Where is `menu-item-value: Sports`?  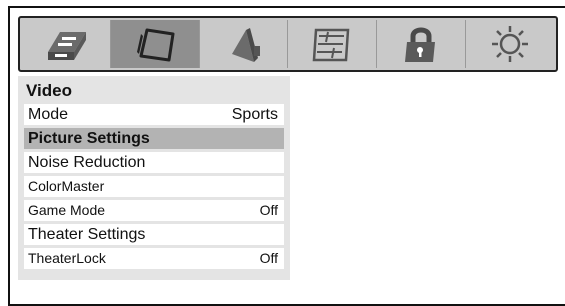 menu-item-value: Sports is located at coordinates (254, 114).